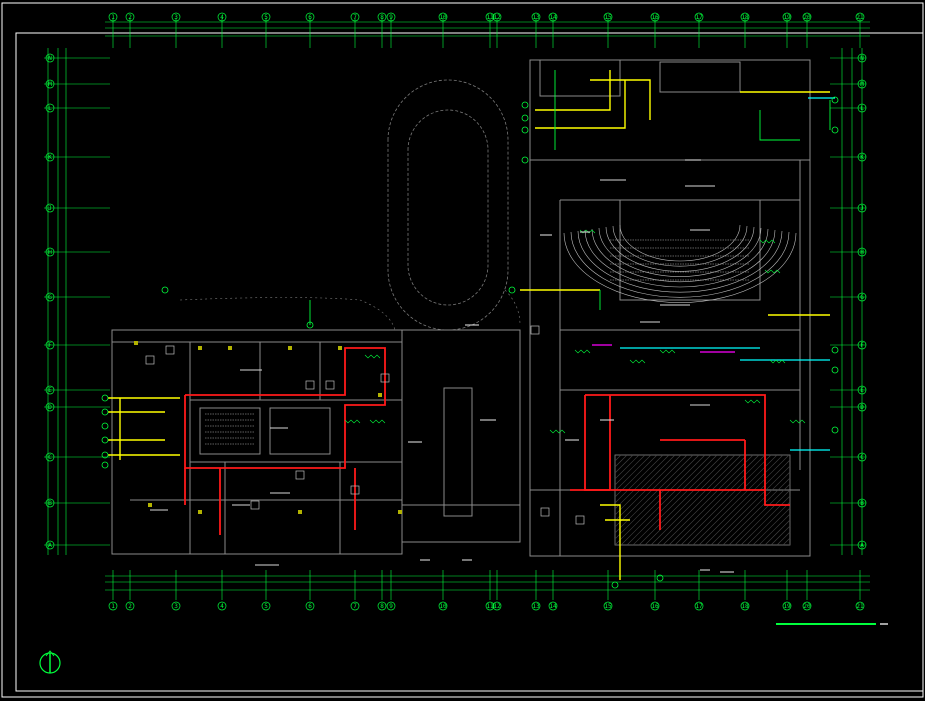  What do you see at coordinates (310, 17) in the screenshot?
I see `axis-bubble-top: 6` at bounding box center [310, 17].